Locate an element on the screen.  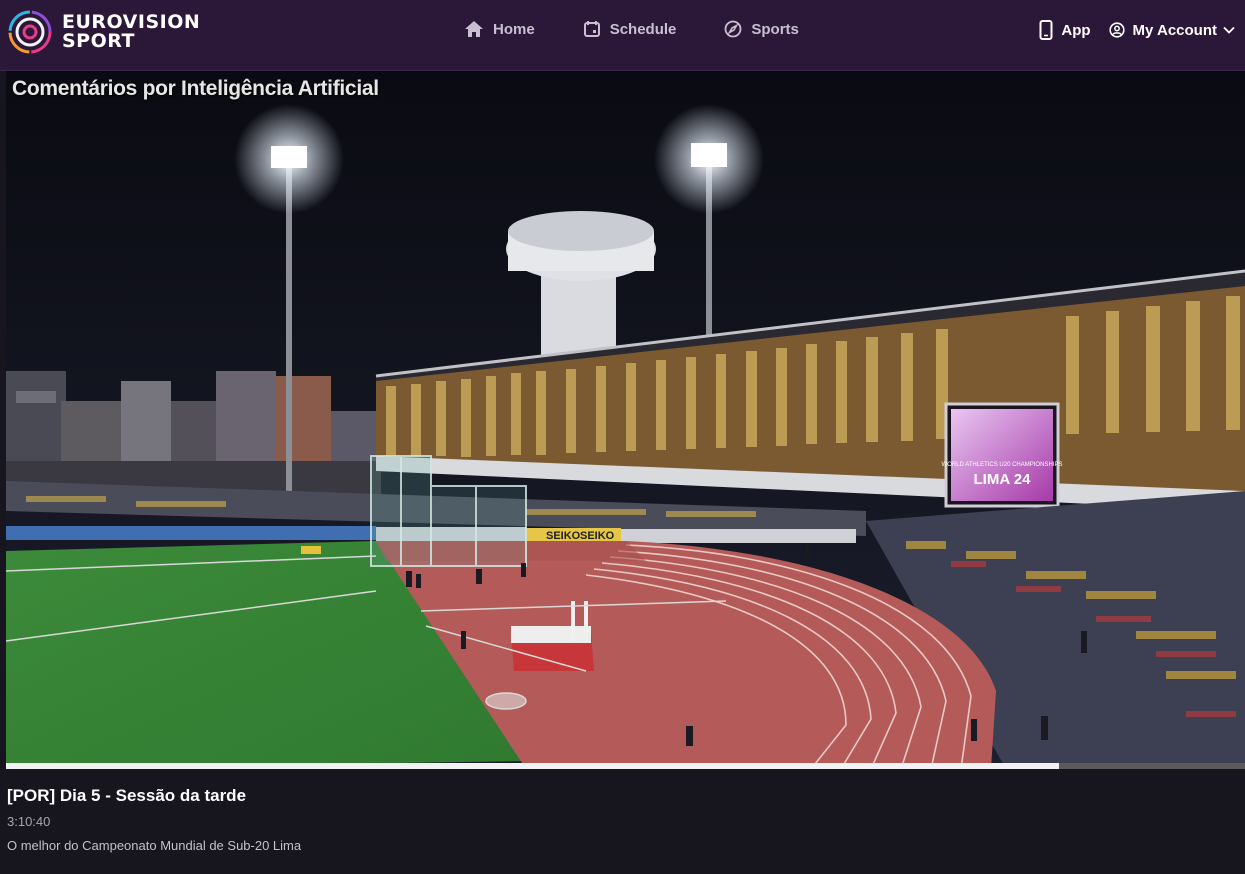
ai-commentary-caption: Comentários por Inteligência Artificial is located at coordinates (195, 88).